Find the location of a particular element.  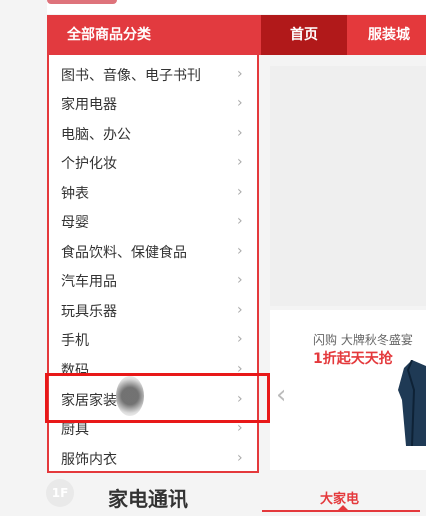

category-label: 汽车用品 is located at coordinates (89, 282).